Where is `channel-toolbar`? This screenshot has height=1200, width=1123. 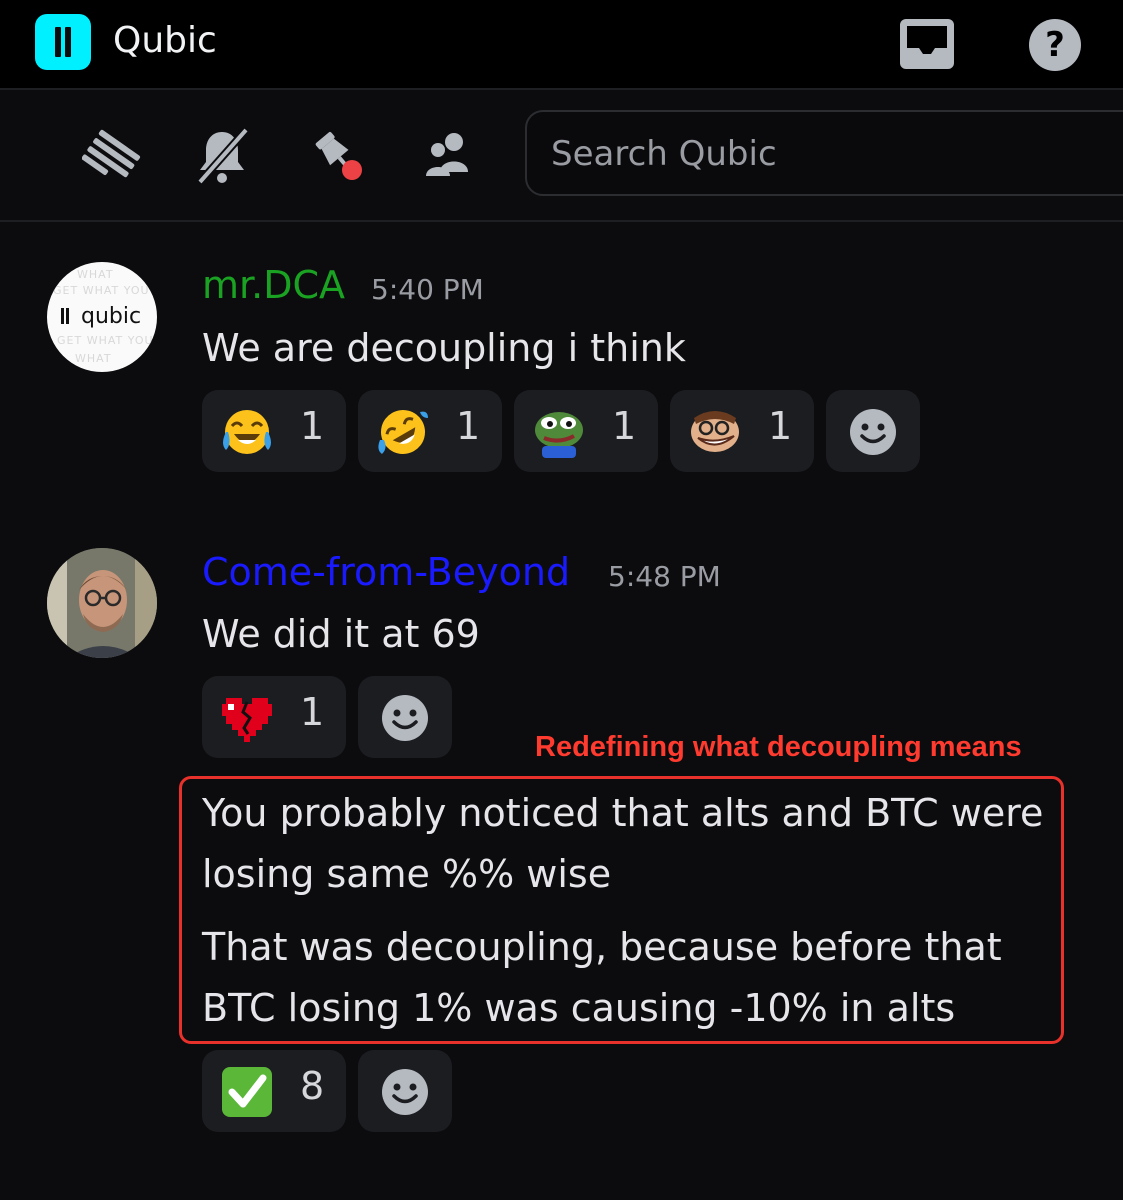 channel-toolbar is located at coordinates (561, 156).